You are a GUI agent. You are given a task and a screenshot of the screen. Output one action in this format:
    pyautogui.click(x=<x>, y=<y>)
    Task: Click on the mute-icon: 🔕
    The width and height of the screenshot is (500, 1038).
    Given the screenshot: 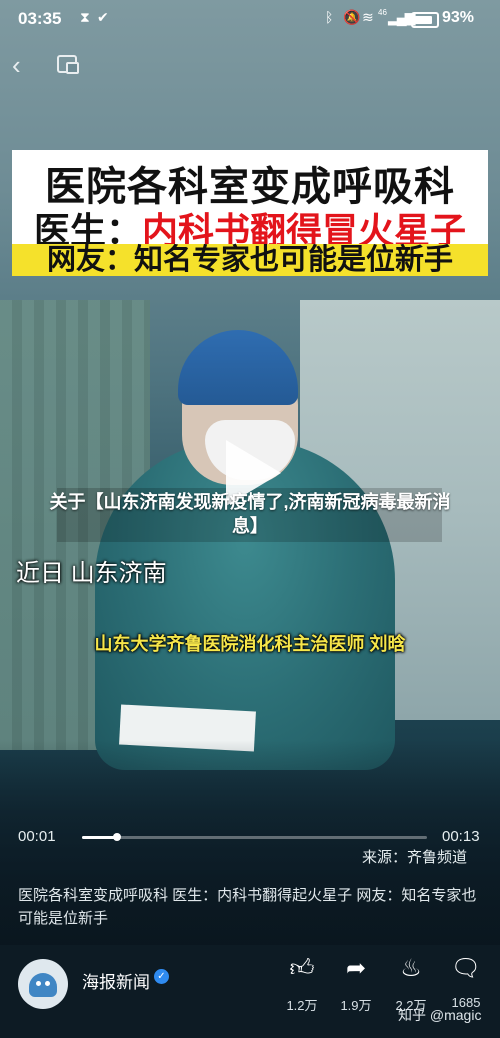 What is the action you would take?
    pyautogui.click(x=352, y=17)
    